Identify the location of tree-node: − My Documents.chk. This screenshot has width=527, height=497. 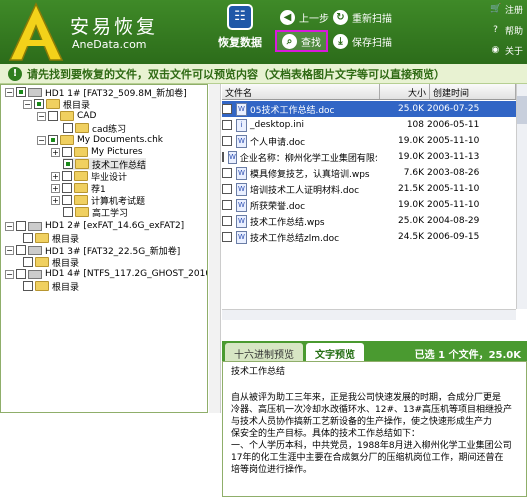
(100, 140).